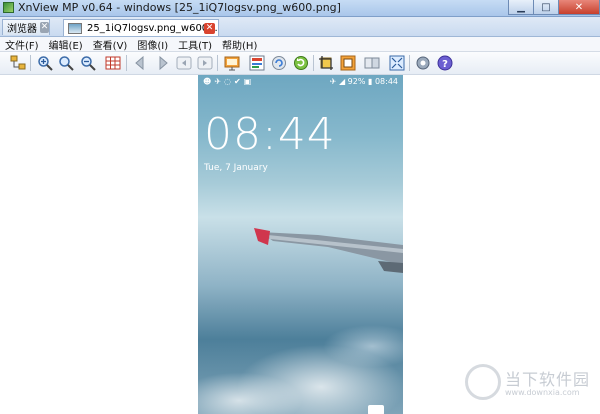 Image resolution: width=600 pixels, height=414 pixels. Describe the element at coordinates (232, 63) in the screenshot. I see `slideshow-icon` at that location.